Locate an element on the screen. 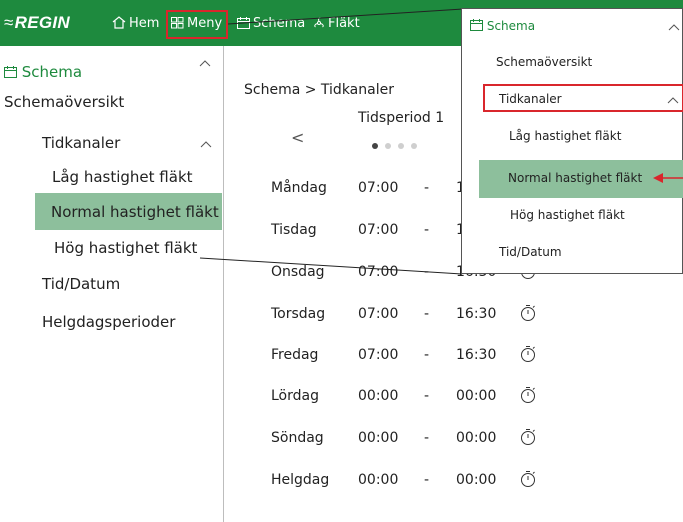 This screenshot has width=683, height=522. popup-section-schema: Schema is located at coordinates (502, 26).